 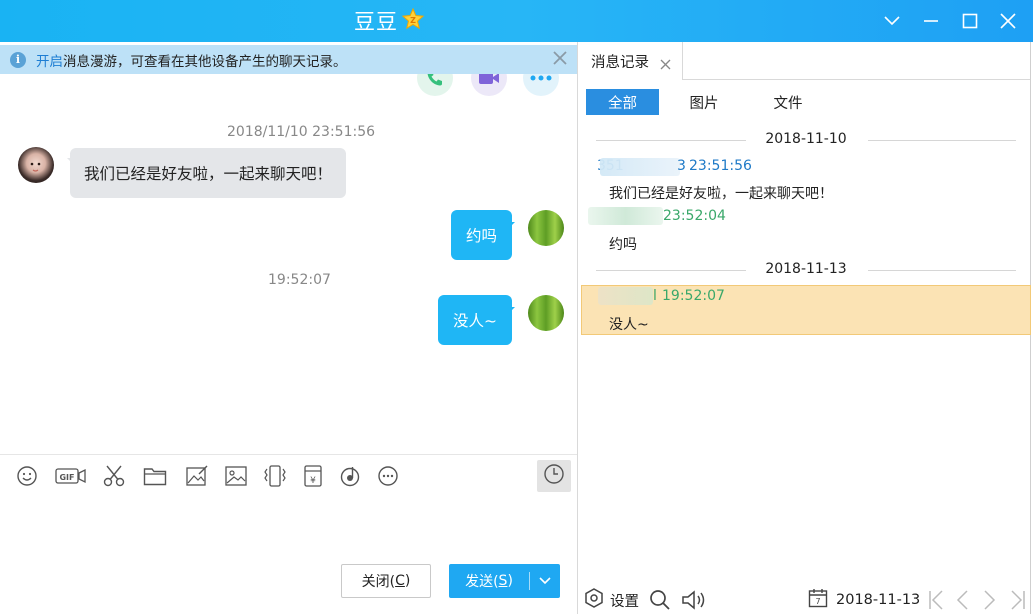 I want to click on close-button-label: 关闭(, so click(x=378, y=582).